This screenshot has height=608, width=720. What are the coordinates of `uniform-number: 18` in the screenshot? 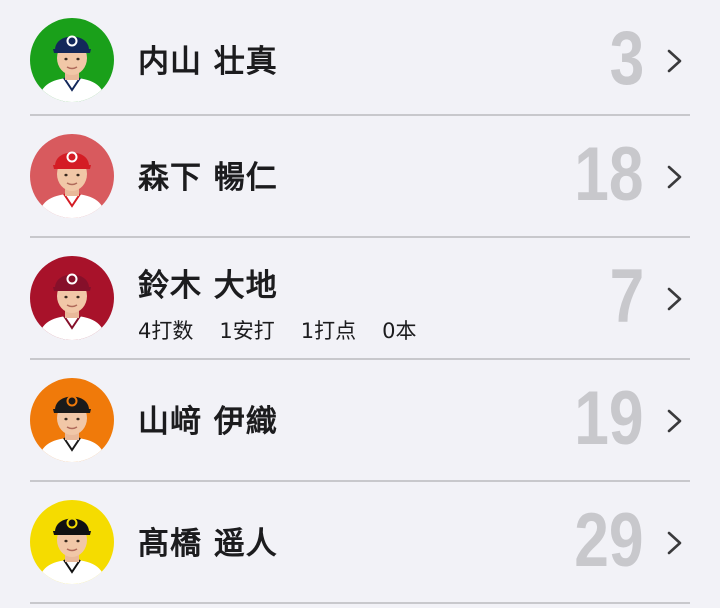 It's located at (609, 174).